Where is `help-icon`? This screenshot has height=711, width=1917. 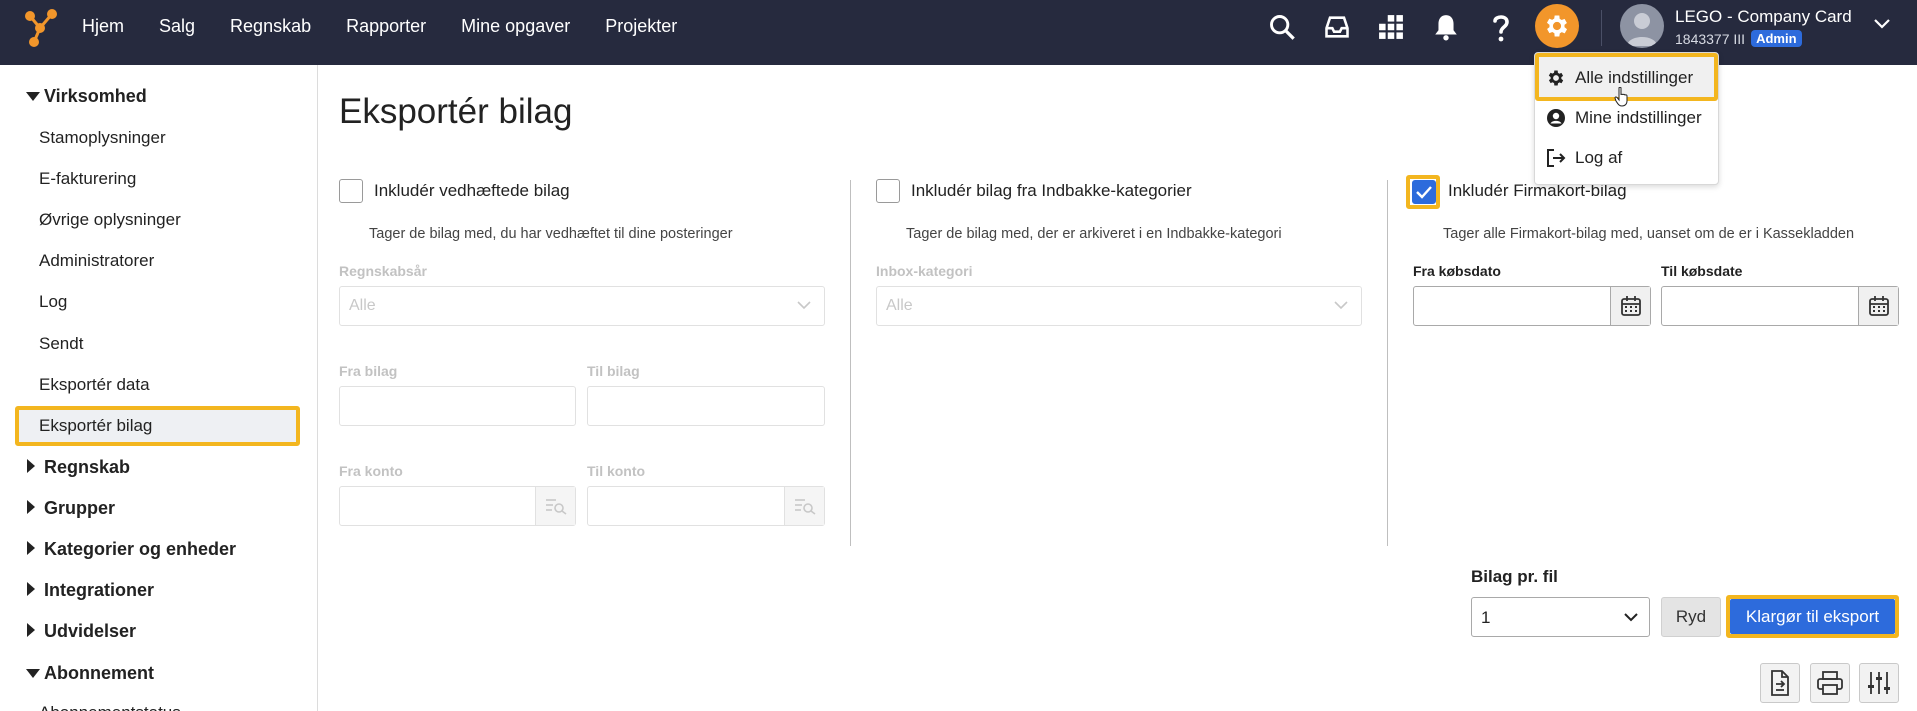 help-icon is located at coordinates (1501, 27).